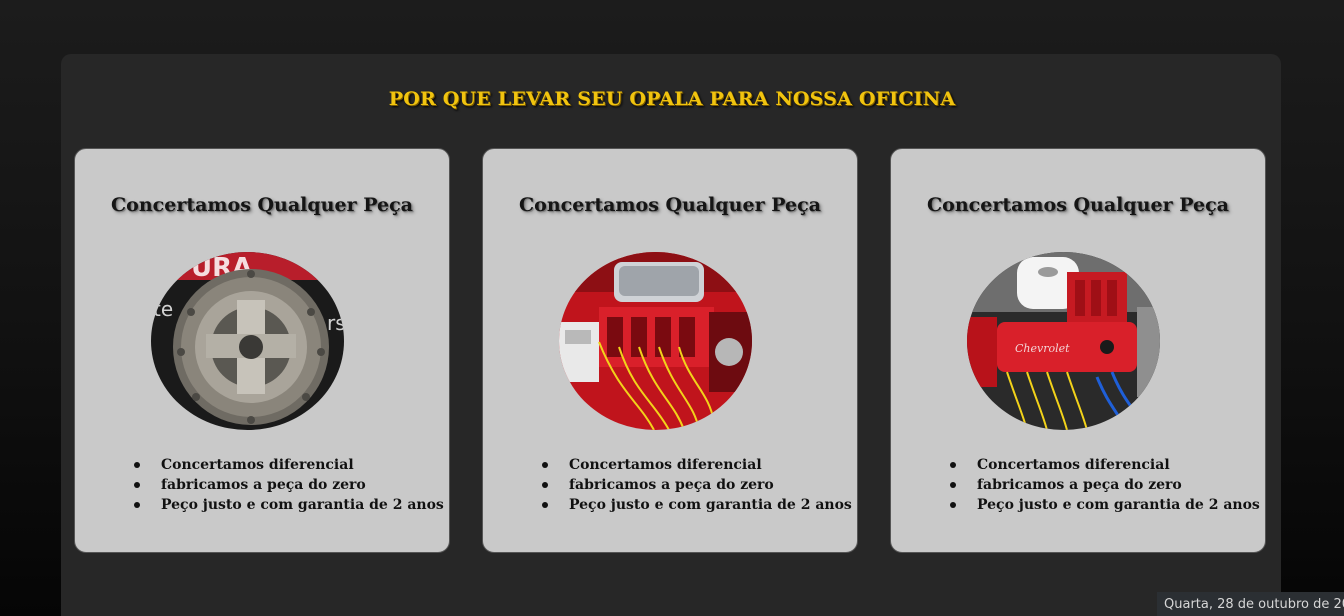  Describe the element at coordinates (1063, 341) in the screenshot. I see `chevrolet-engine-photo: Chevrolet` at that location.